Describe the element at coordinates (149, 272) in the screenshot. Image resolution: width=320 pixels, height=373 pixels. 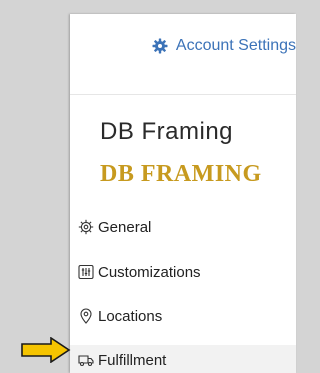
I see `nav-item-label: Customizations` at that location.